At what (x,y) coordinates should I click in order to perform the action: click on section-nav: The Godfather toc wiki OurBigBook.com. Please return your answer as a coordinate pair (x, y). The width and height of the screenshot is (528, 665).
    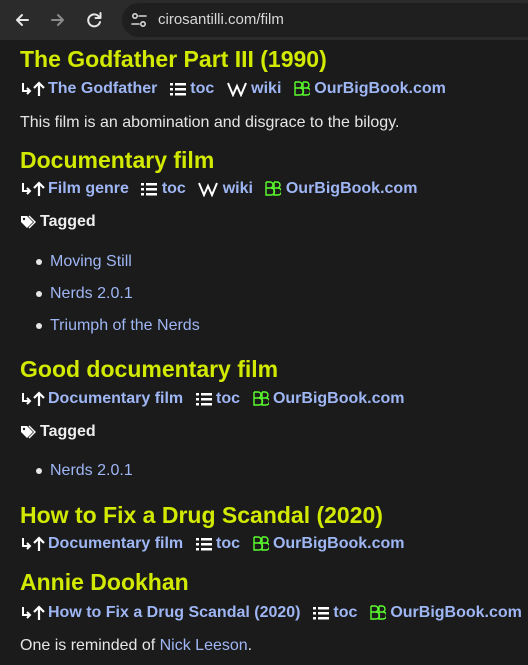
    Looking at the image, I should click on (233, 89).